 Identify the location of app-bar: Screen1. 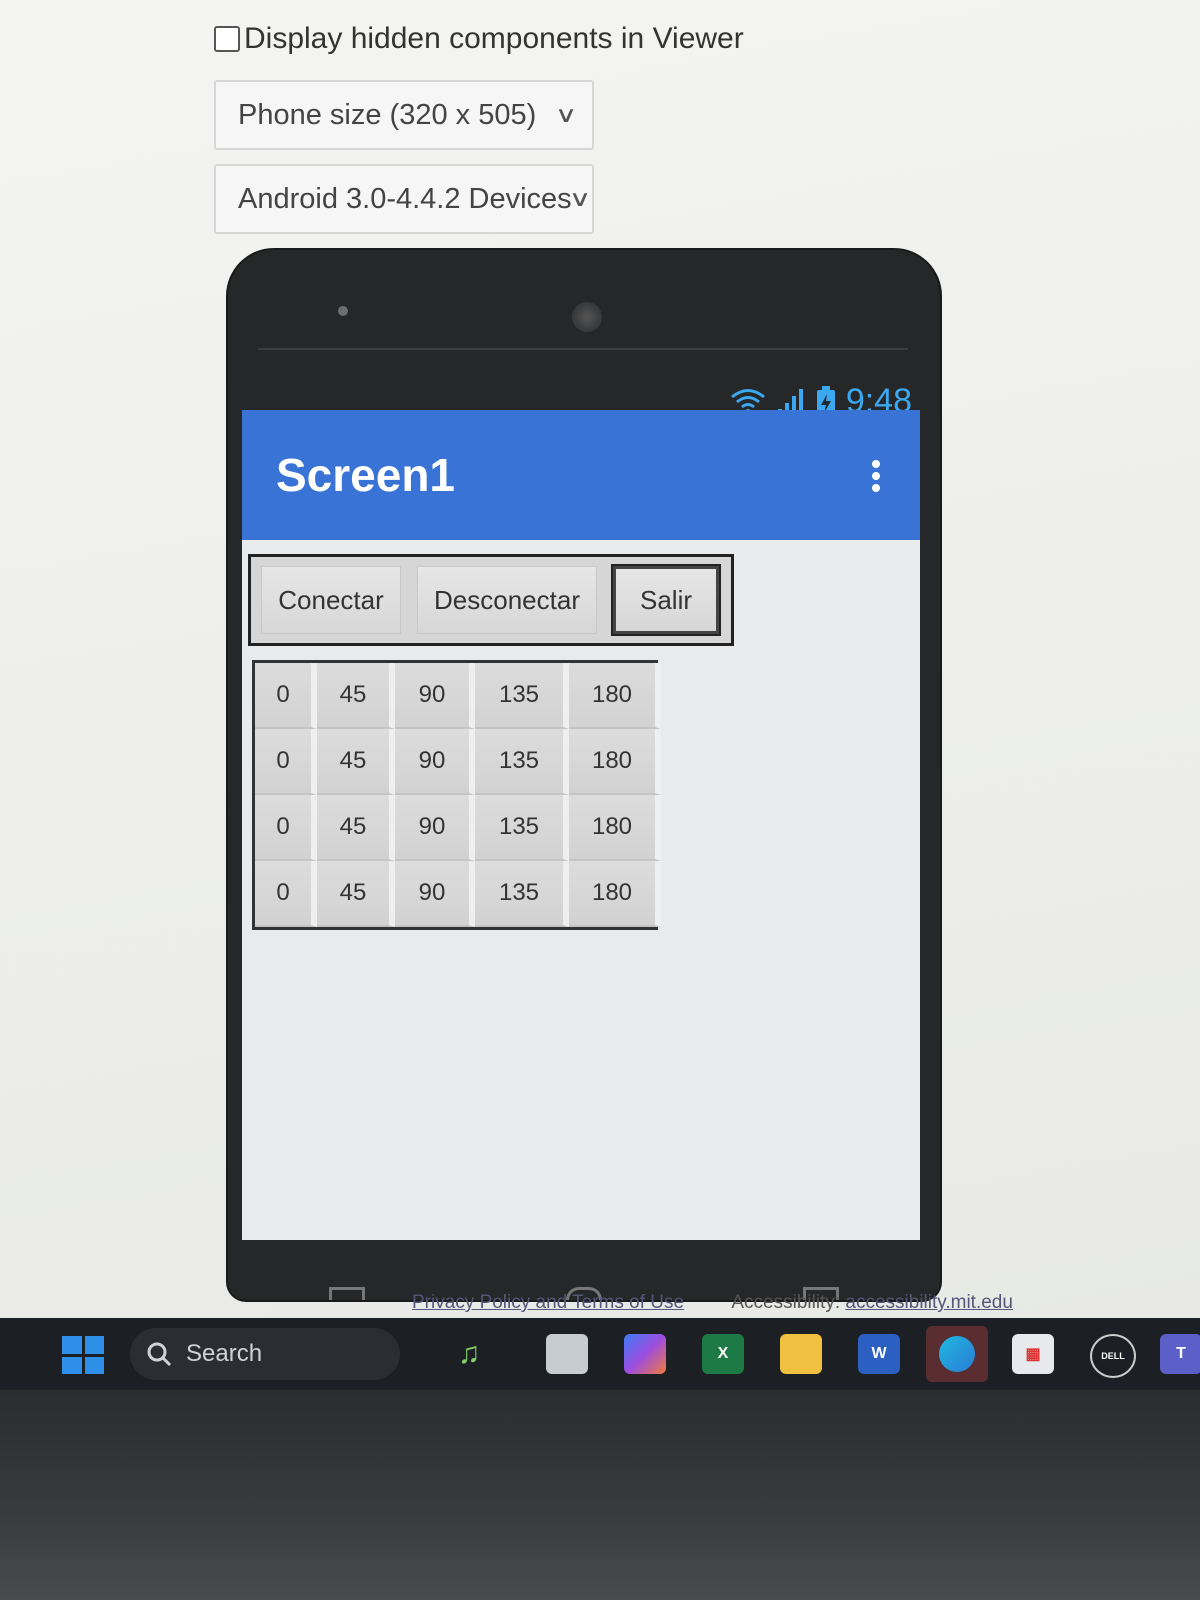
(581, 475).